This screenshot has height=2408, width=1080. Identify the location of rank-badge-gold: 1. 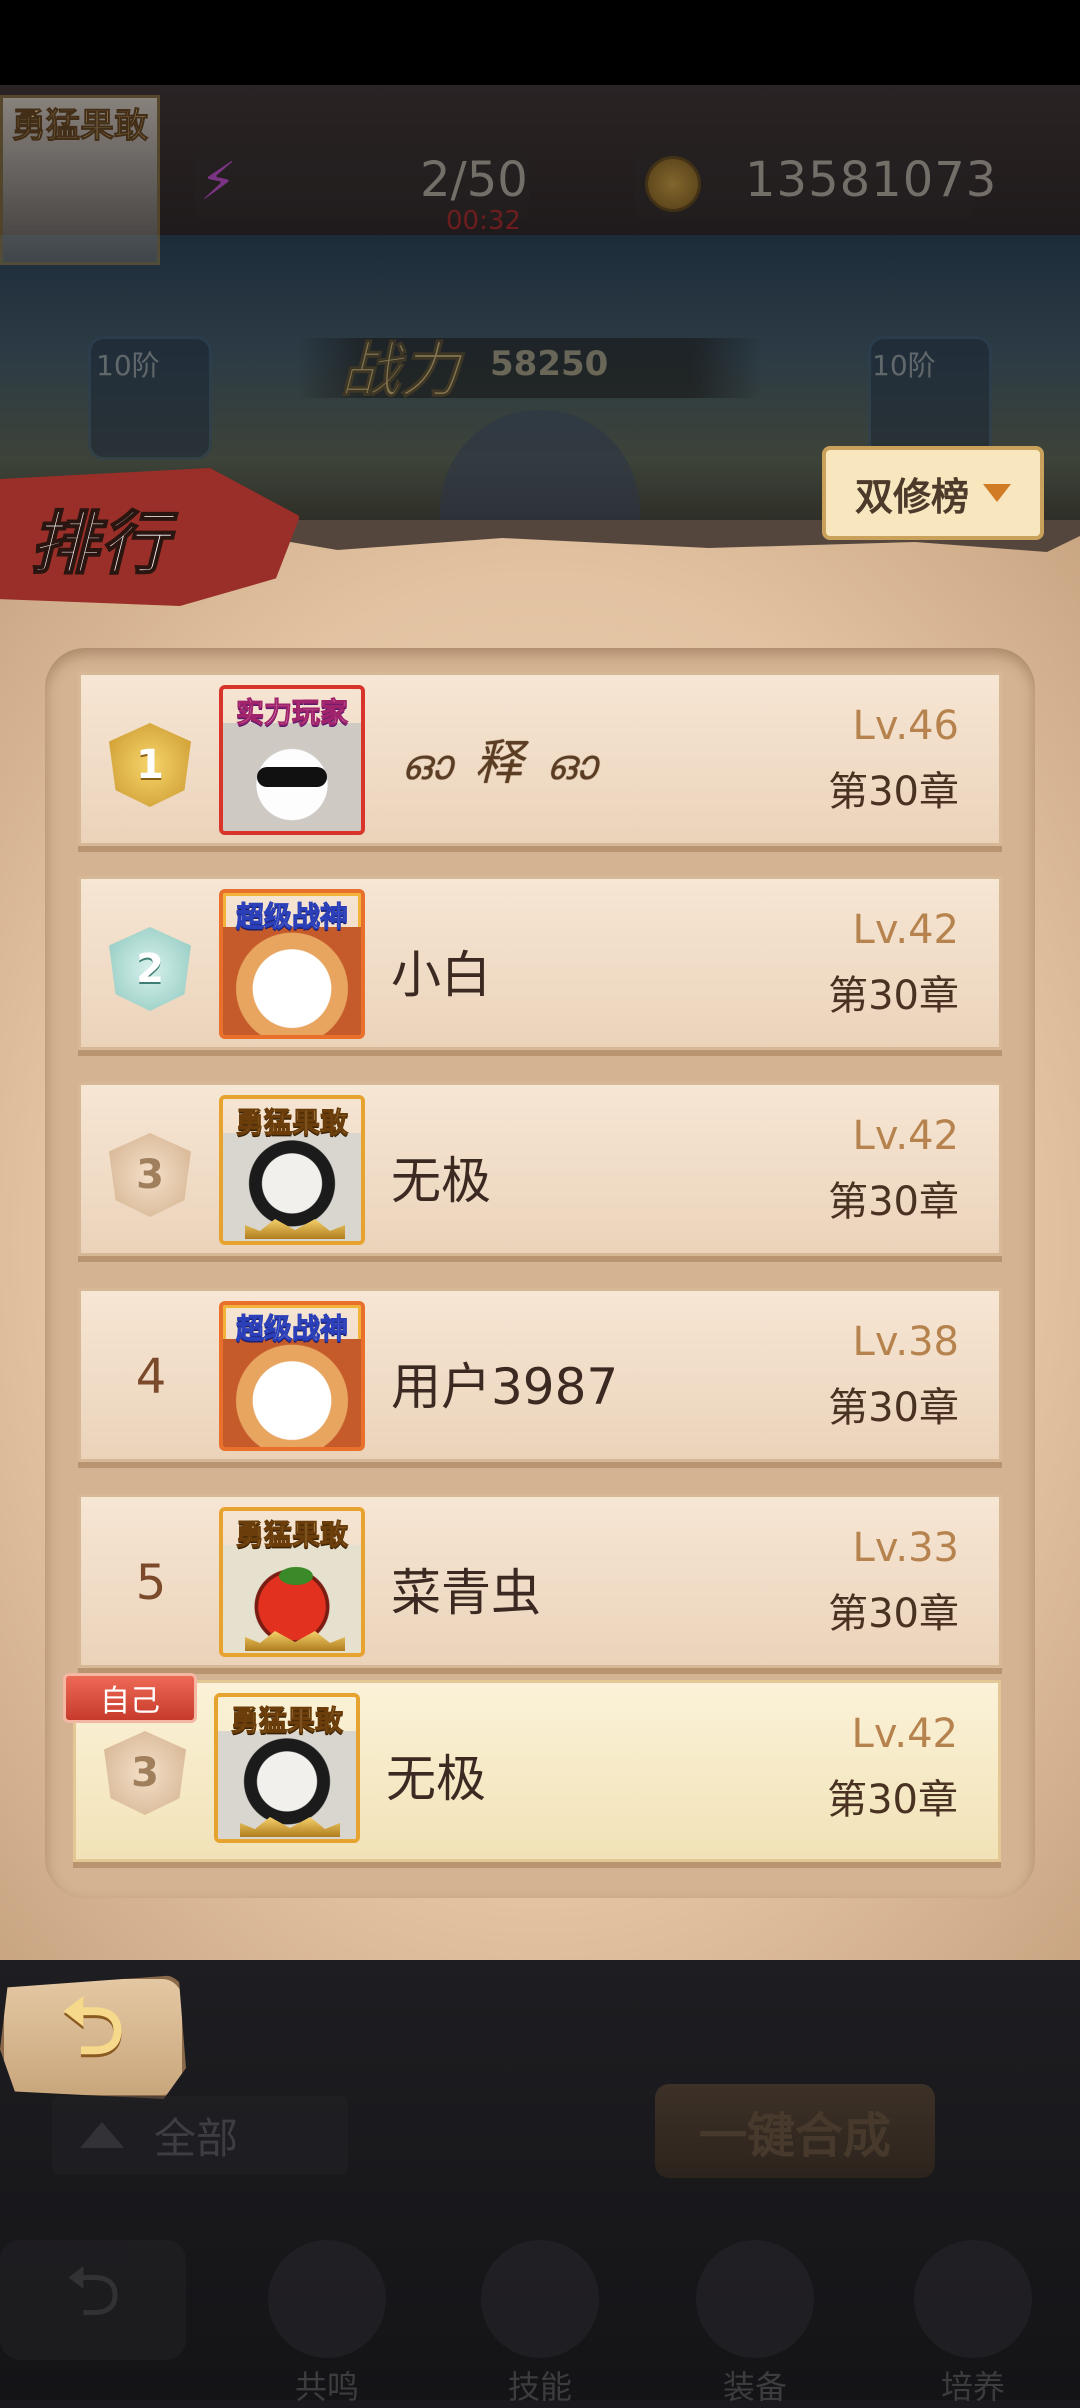
(150, 765).